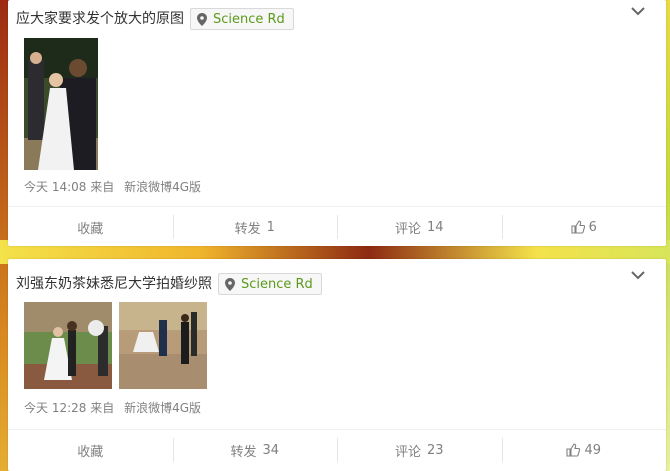  I want to click on post-meta: 今天 12:28 来自 新浪微博4G版, so click(112, 407).